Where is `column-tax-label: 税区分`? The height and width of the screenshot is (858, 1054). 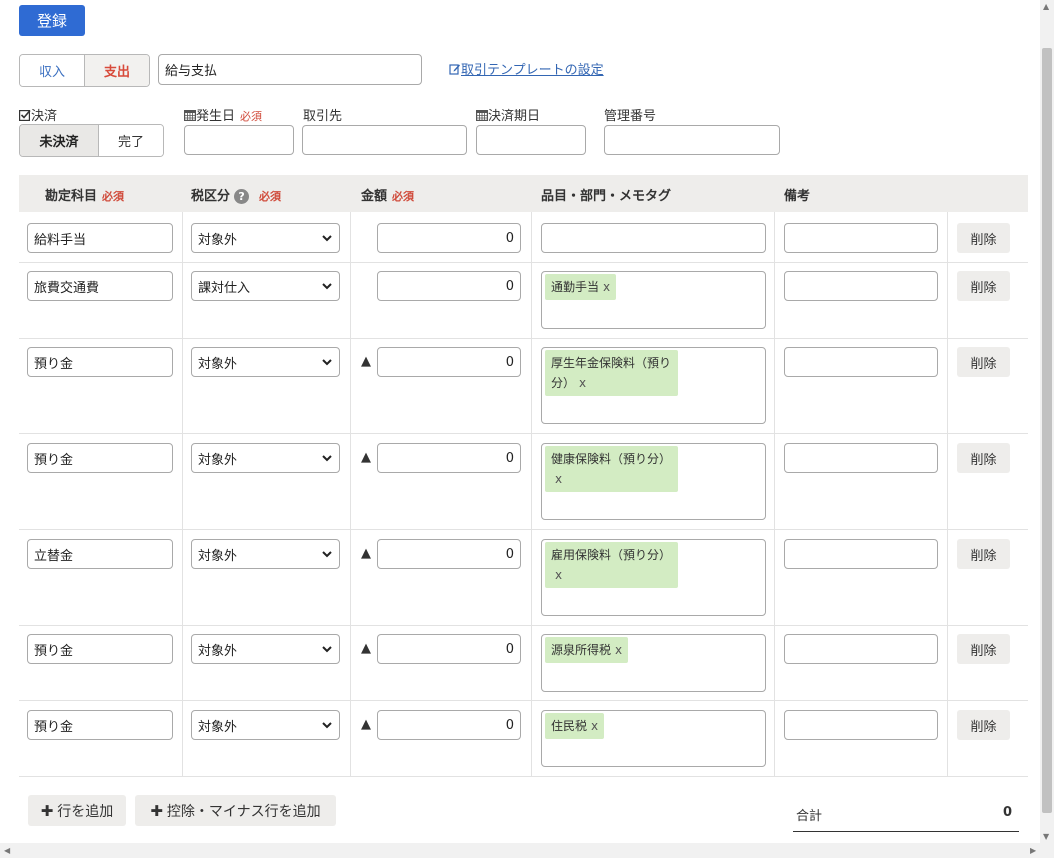
column-tax-label: 税区分 is located at coordinates (211, 196).